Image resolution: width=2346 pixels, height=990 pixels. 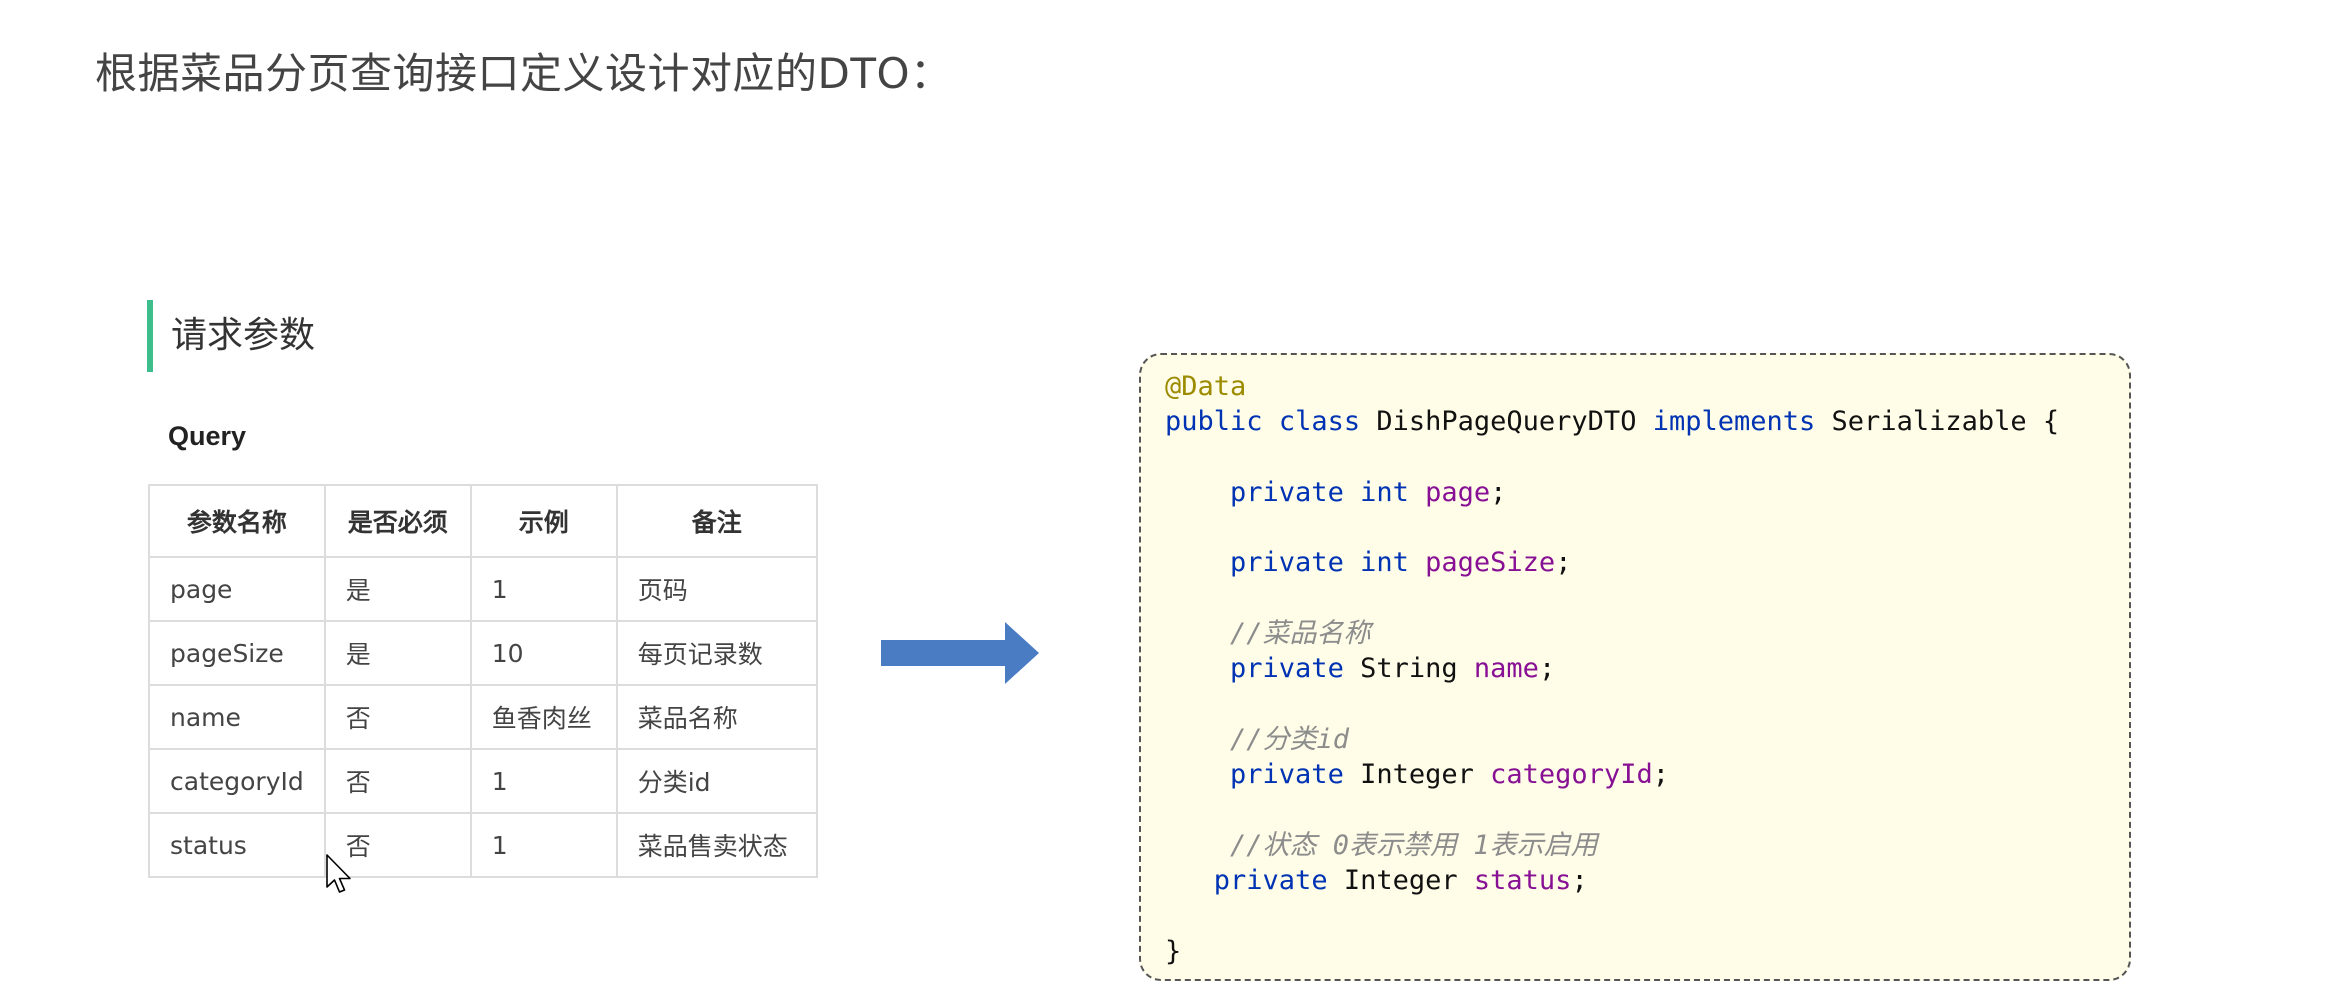 What do you see at coordinates (1734, 422) in the screenshot?
I see `keyword-implements: implements` at bounding box center [1734, 422].